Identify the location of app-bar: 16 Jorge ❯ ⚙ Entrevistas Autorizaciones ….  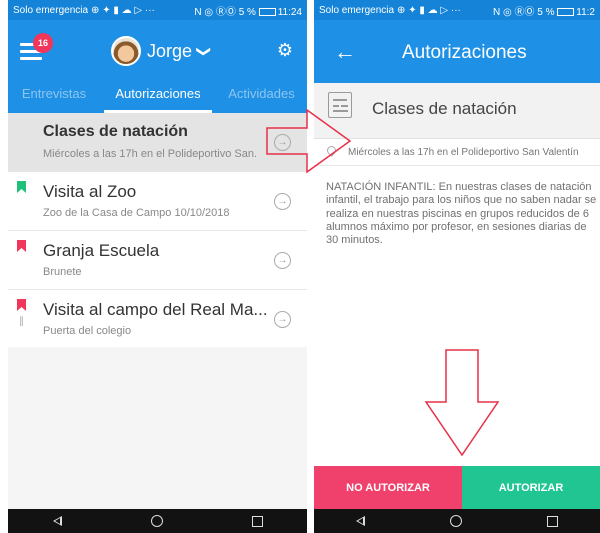
(157, 66).